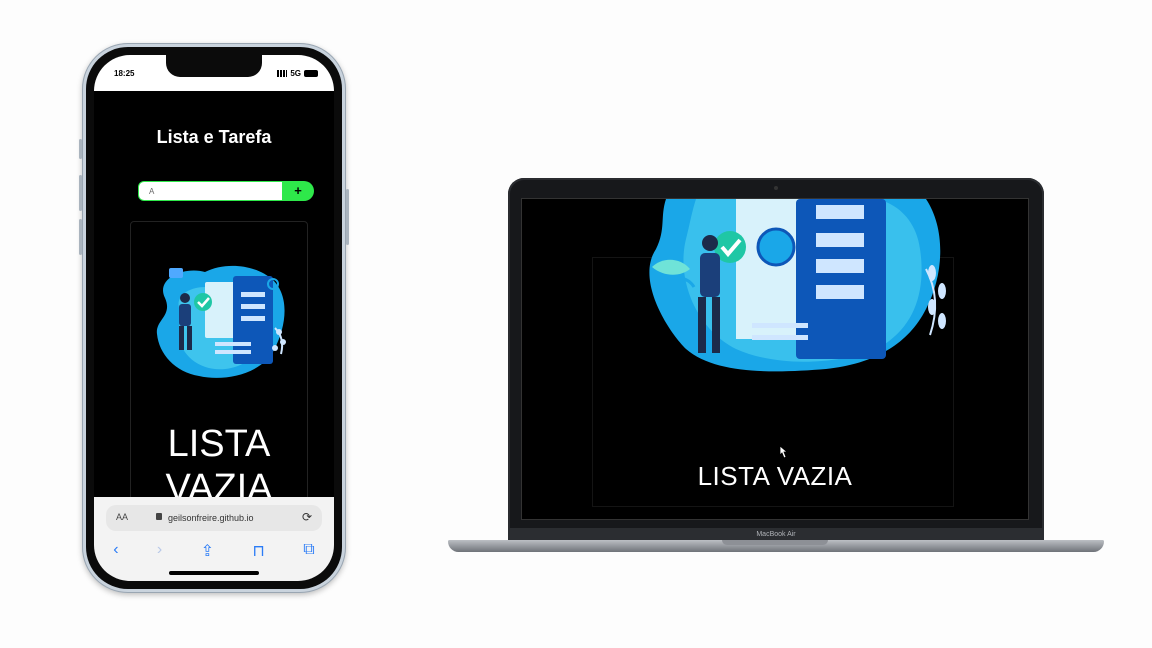  What do you see at coordinates (80, 149) in the screenshot?
I see `phone-side-button` at bounding box center [80, 149].